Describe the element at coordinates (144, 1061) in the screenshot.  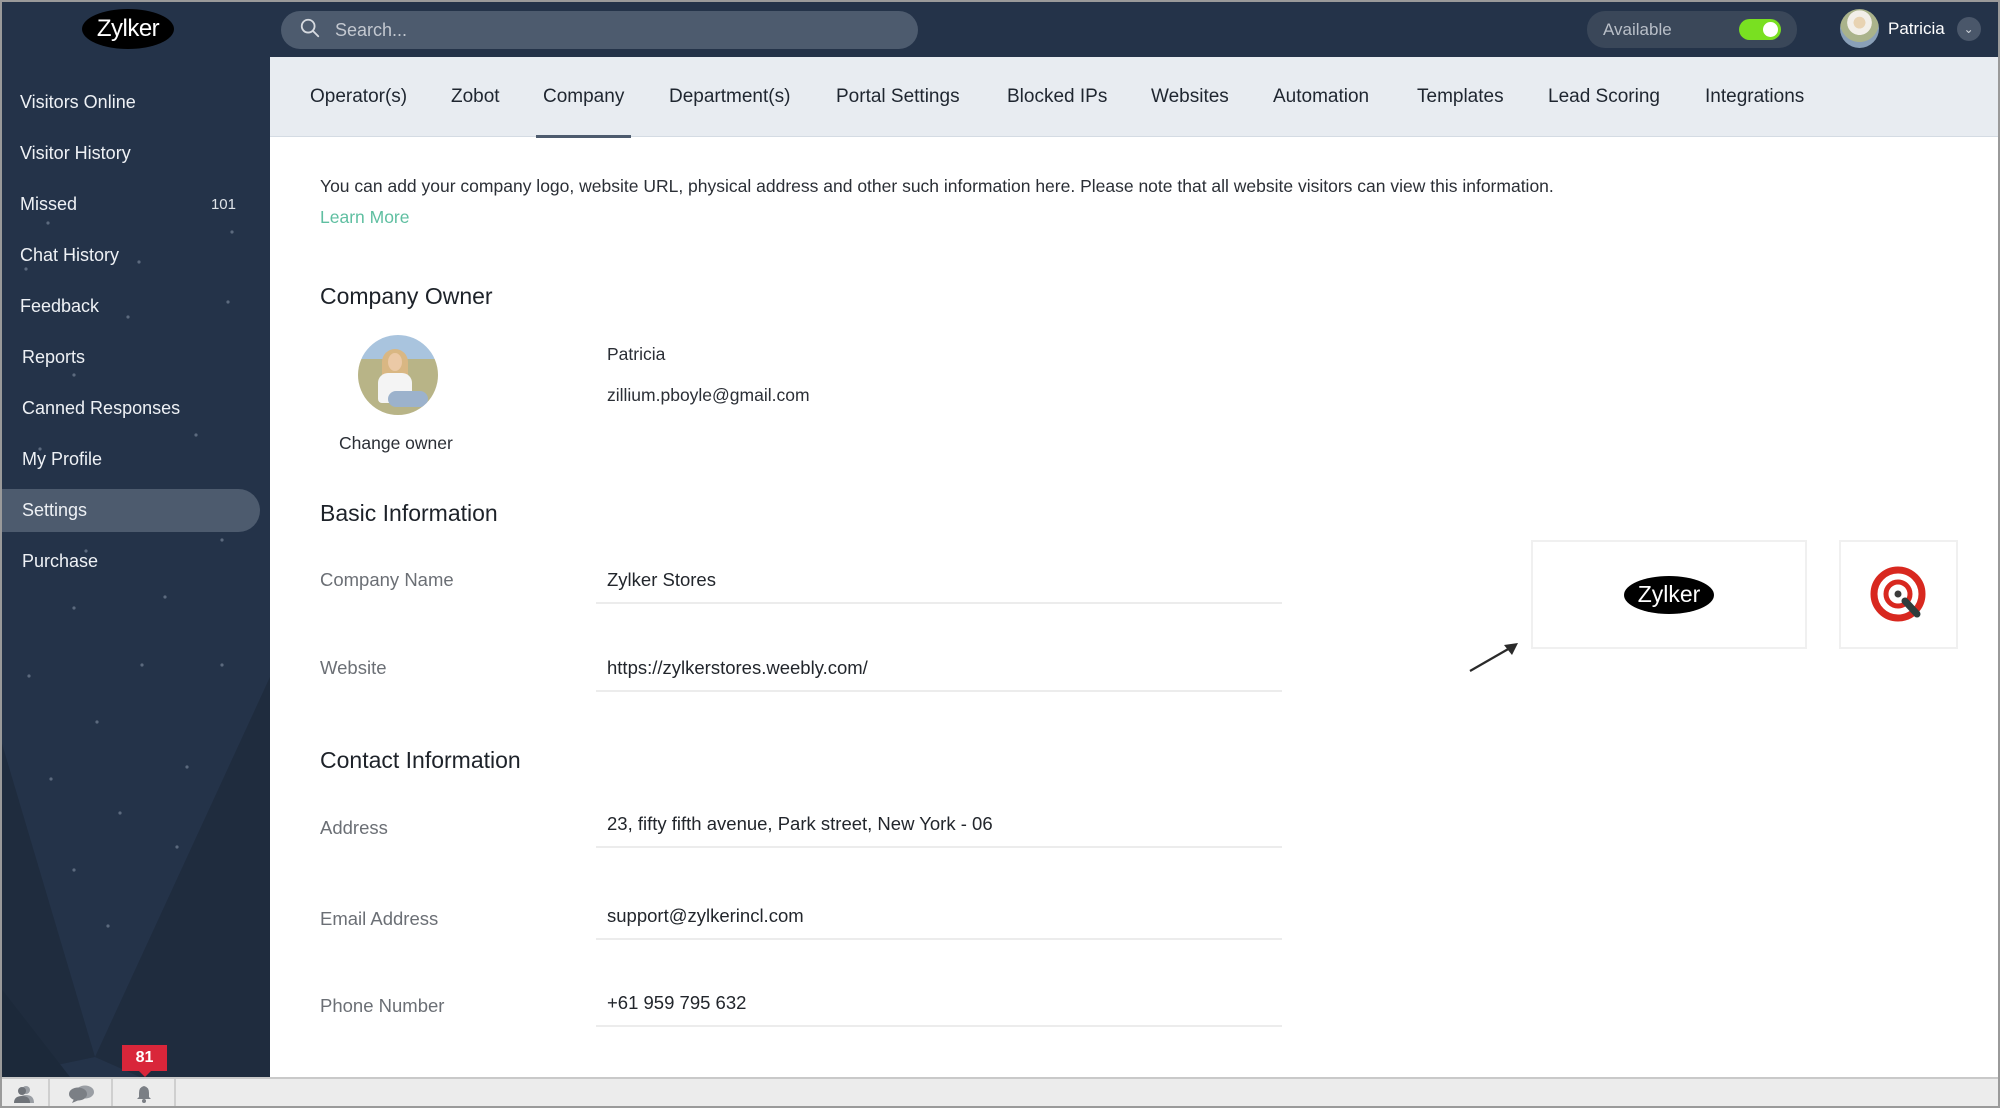
I see `notification-count-badge: 81` at that location.